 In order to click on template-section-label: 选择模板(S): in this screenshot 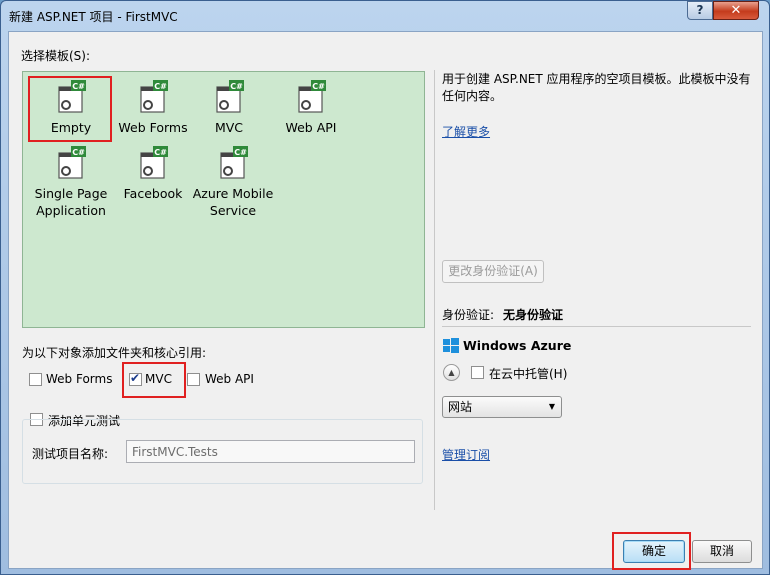, I will do `click(56, 56)`.